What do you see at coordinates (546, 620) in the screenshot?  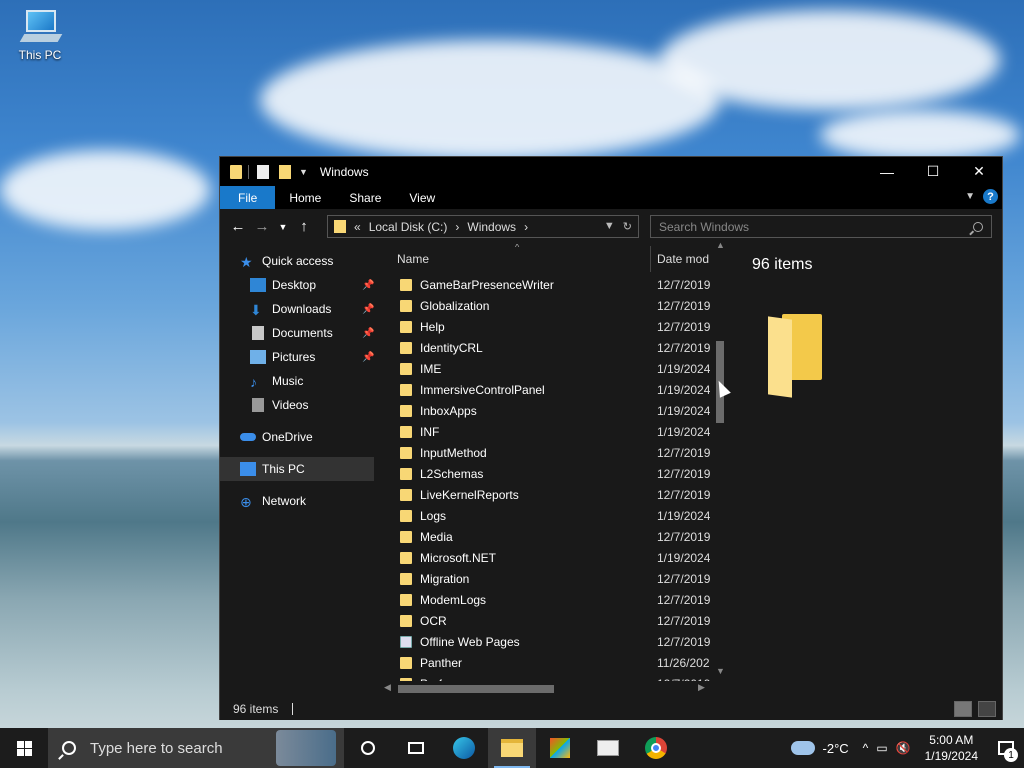 I see `file-row: OCR 12/7/2019` at bounding box center [546, 620].